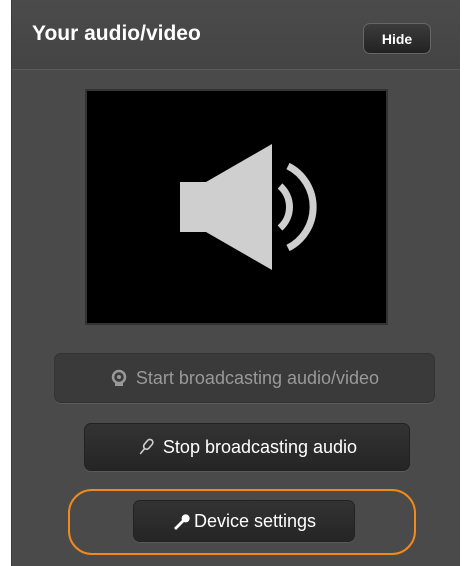 The image size is (465, 566). I want to click on panel-header: Your audio/video Hide, so click(236, 35).